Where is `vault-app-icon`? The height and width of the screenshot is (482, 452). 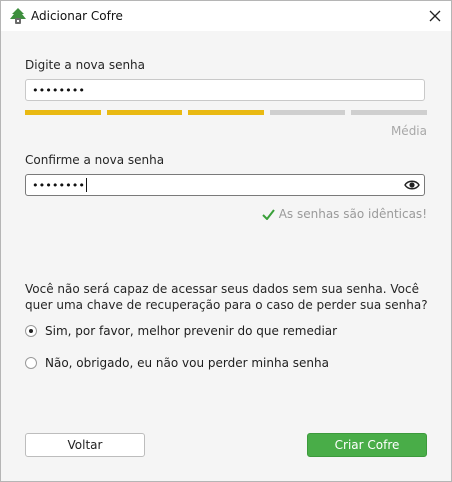 vault-app-icon is located at coordinates (18, 16).